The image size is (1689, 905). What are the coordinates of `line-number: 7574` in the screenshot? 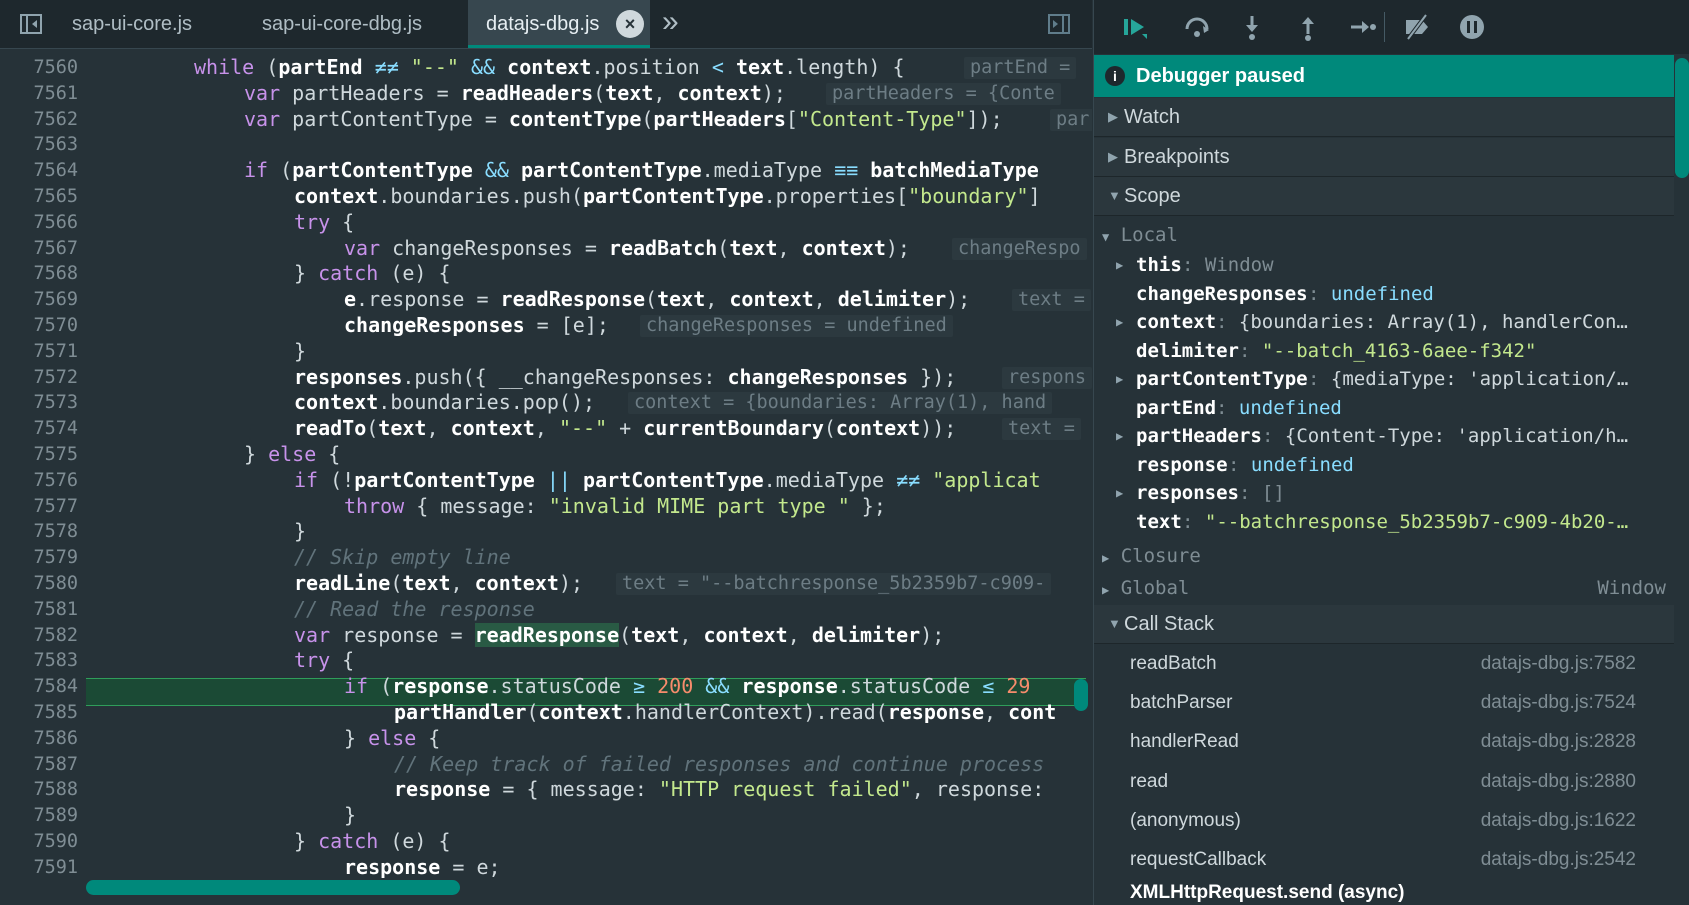 It's located at (39, 429).